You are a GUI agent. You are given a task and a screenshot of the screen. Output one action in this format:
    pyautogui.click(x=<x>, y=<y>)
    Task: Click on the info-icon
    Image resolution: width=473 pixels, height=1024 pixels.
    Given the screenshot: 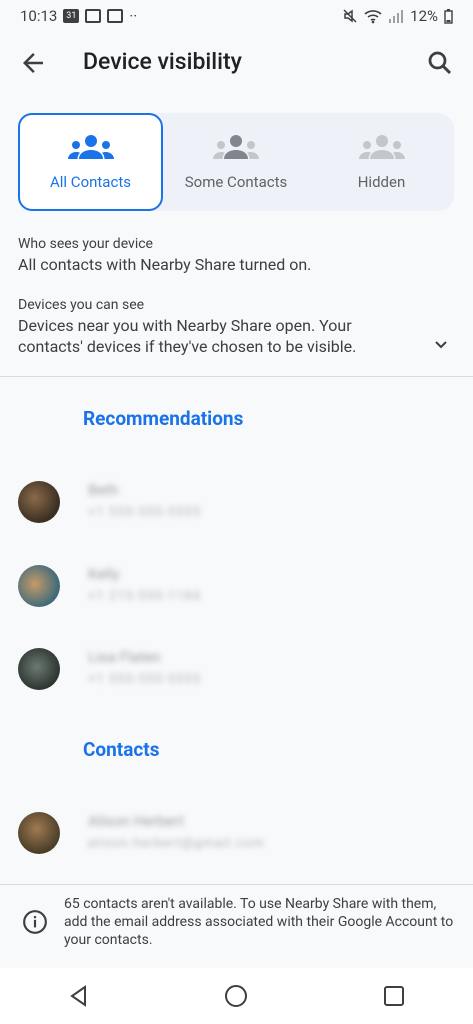 What is the action you would take?
    pyautogui.click(x=35, y=922)
    